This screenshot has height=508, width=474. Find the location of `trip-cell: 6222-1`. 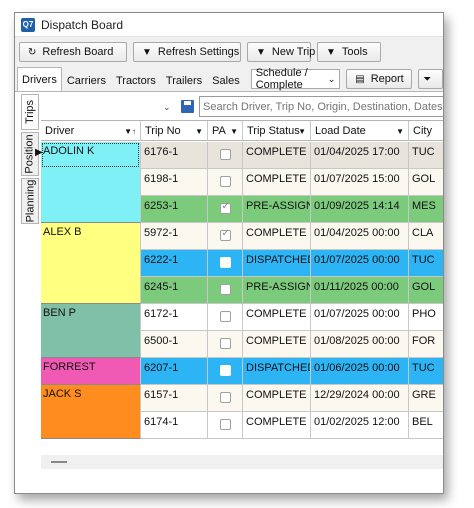

trip-cell: 6222-1 is located at coordinates (174, 263).